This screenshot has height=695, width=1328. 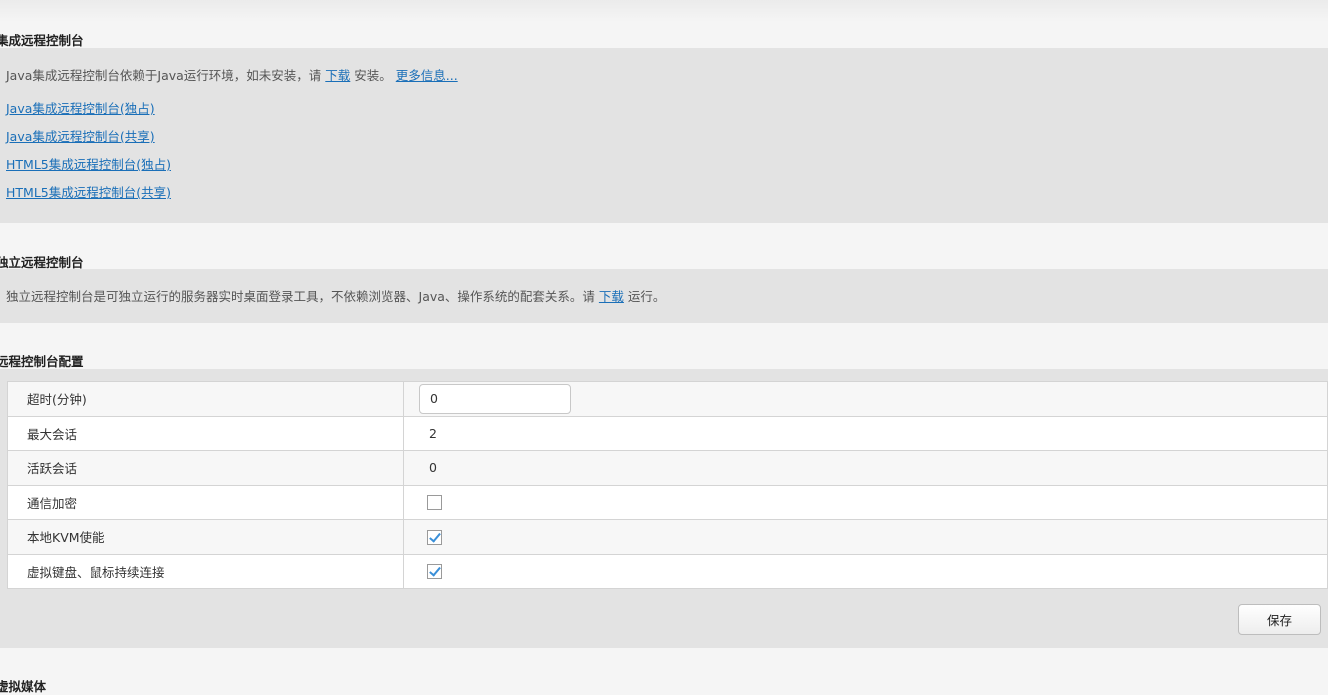 I want to click on config-row-active-sessions: 活跃会话 0, so click(x=667, y=468).